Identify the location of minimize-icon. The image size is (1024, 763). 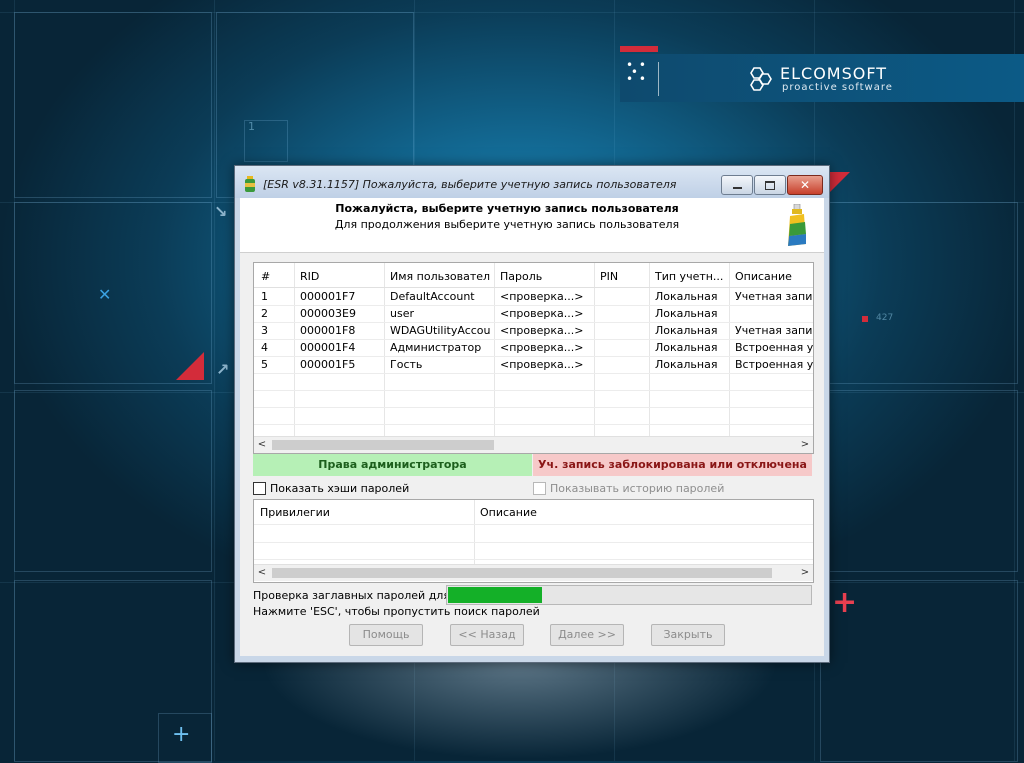
(737, 188).